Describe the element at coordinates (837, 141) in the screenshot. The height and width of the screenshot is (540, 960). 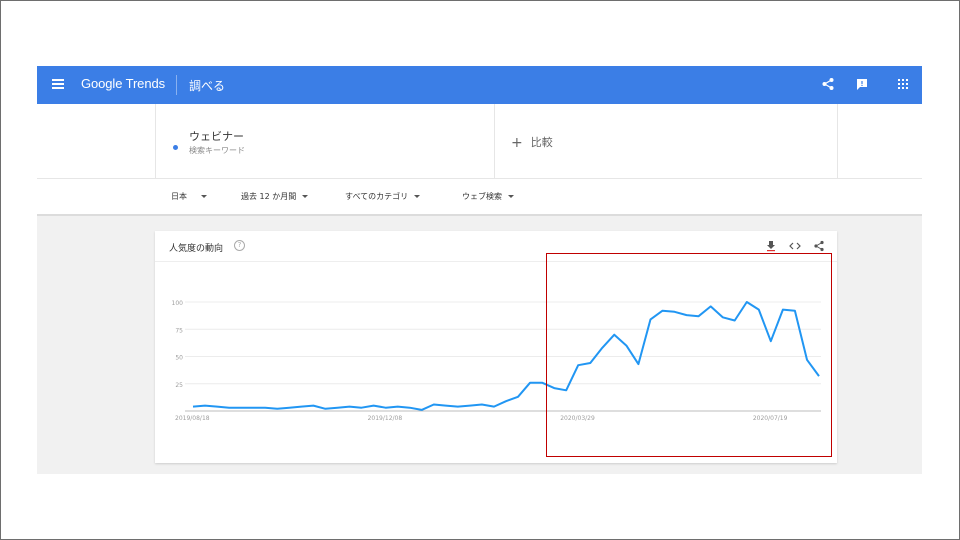
I see `card-divider` at that location.